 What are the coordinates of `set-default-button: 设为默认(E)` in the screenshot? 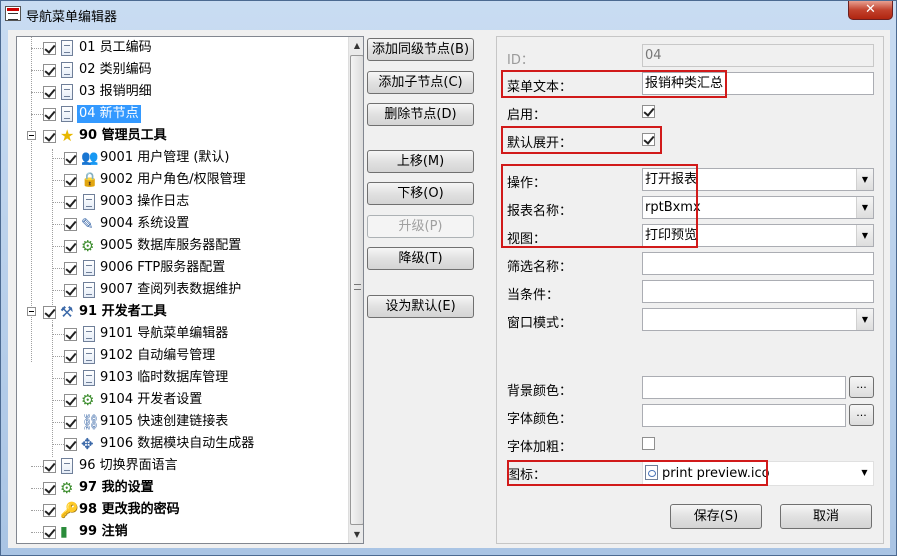 It's located at (420, 306).